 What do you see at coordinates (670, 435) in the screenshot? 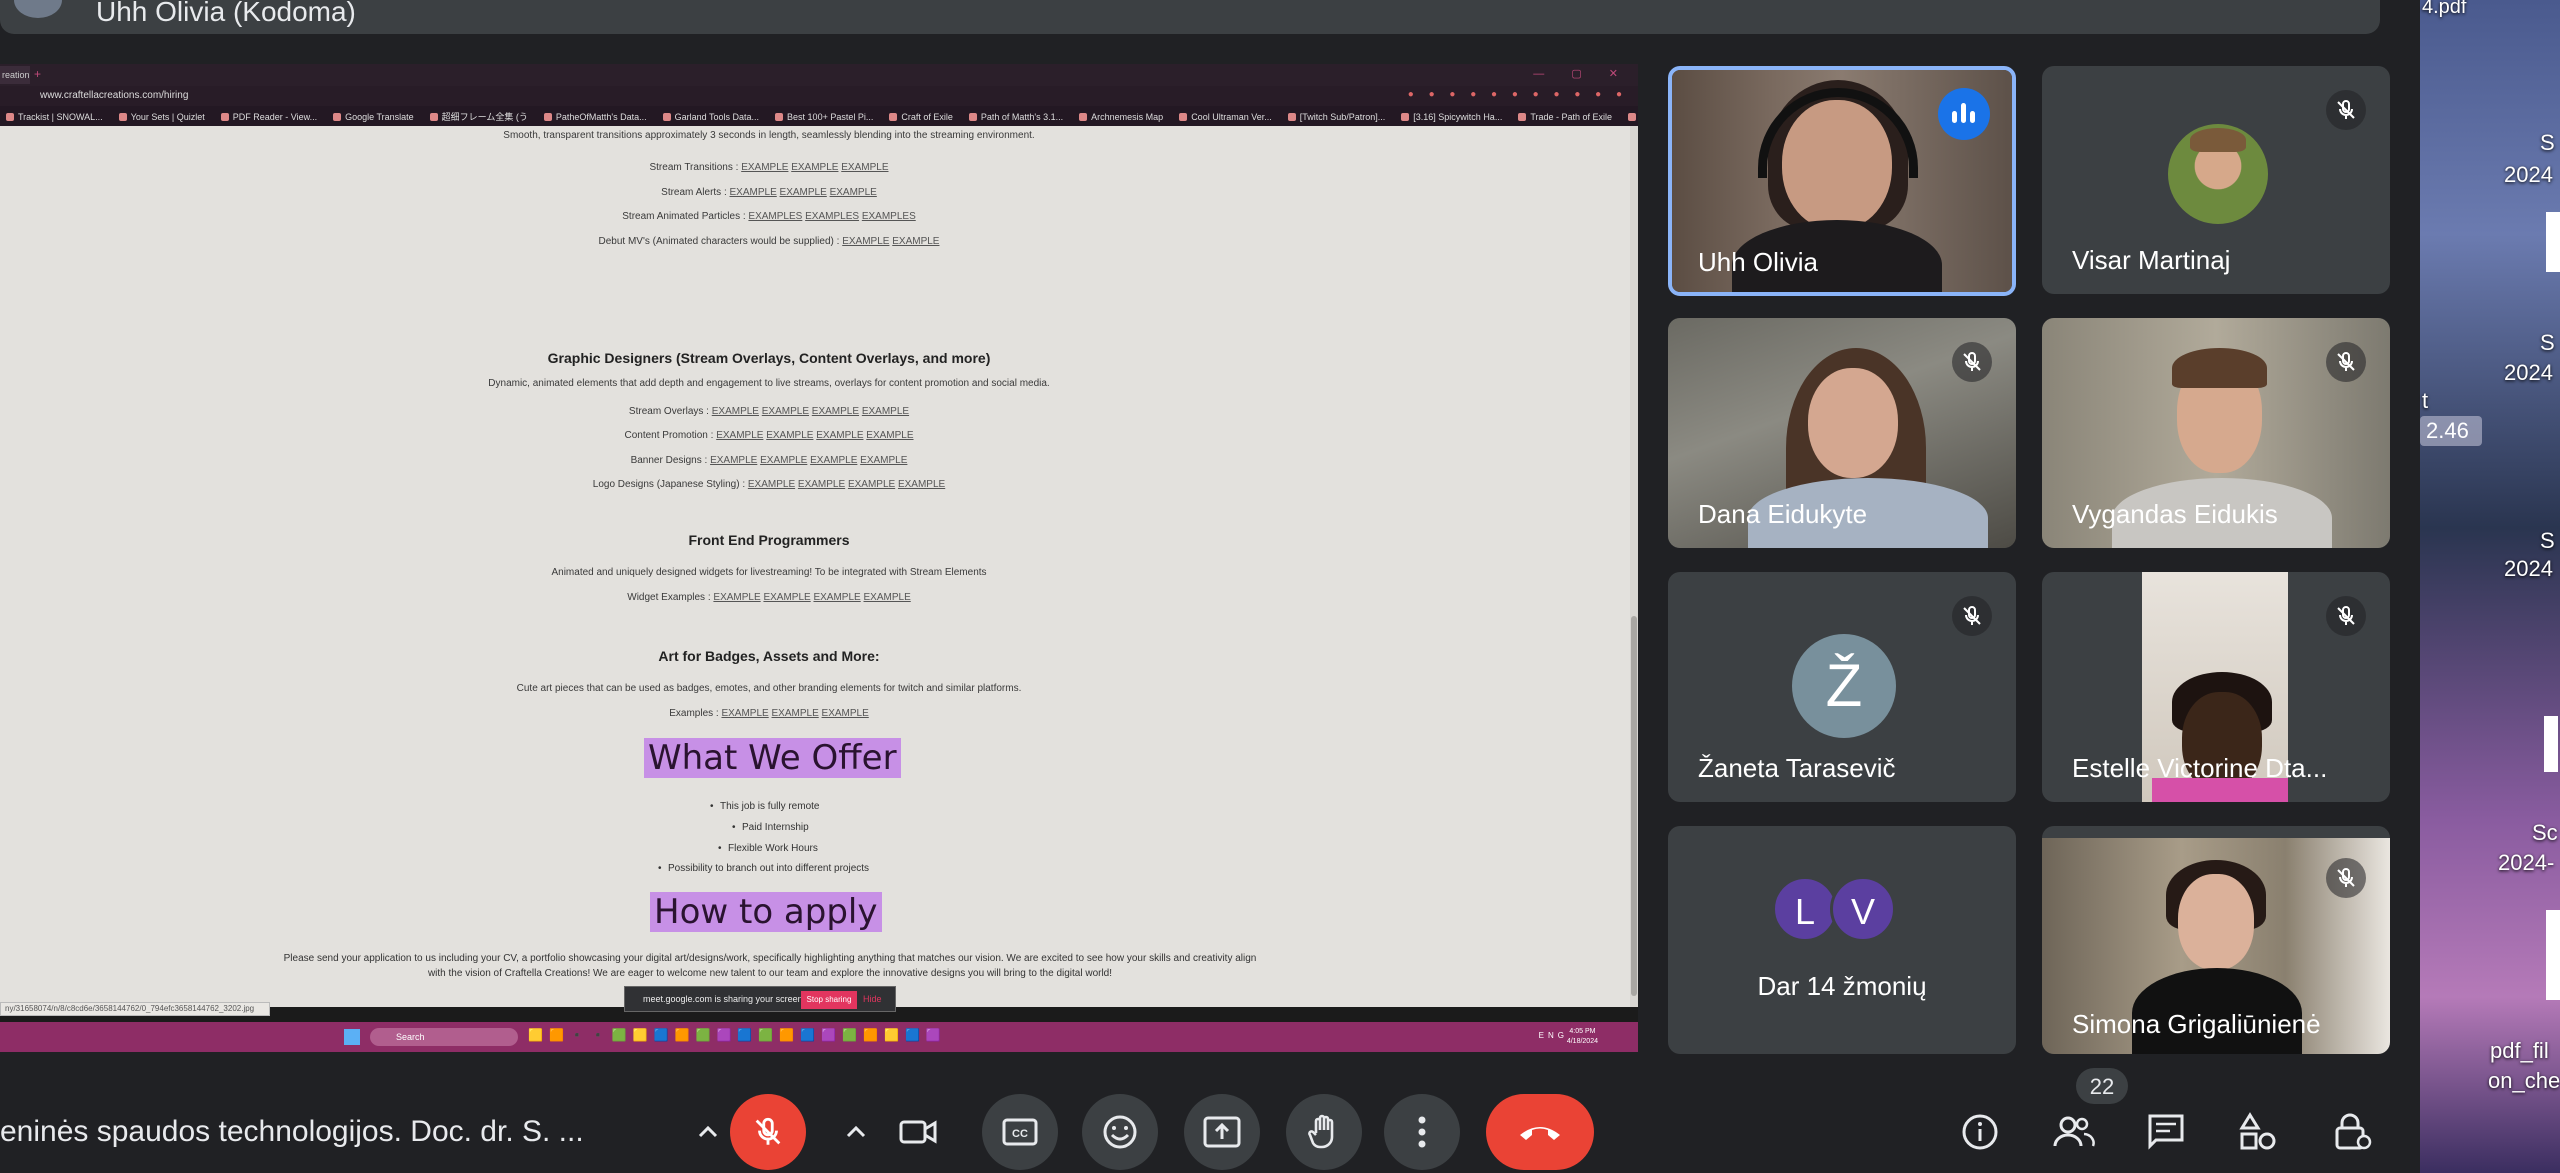
I see `example-label: Content Promotion :` at bounding box center [670, 435].